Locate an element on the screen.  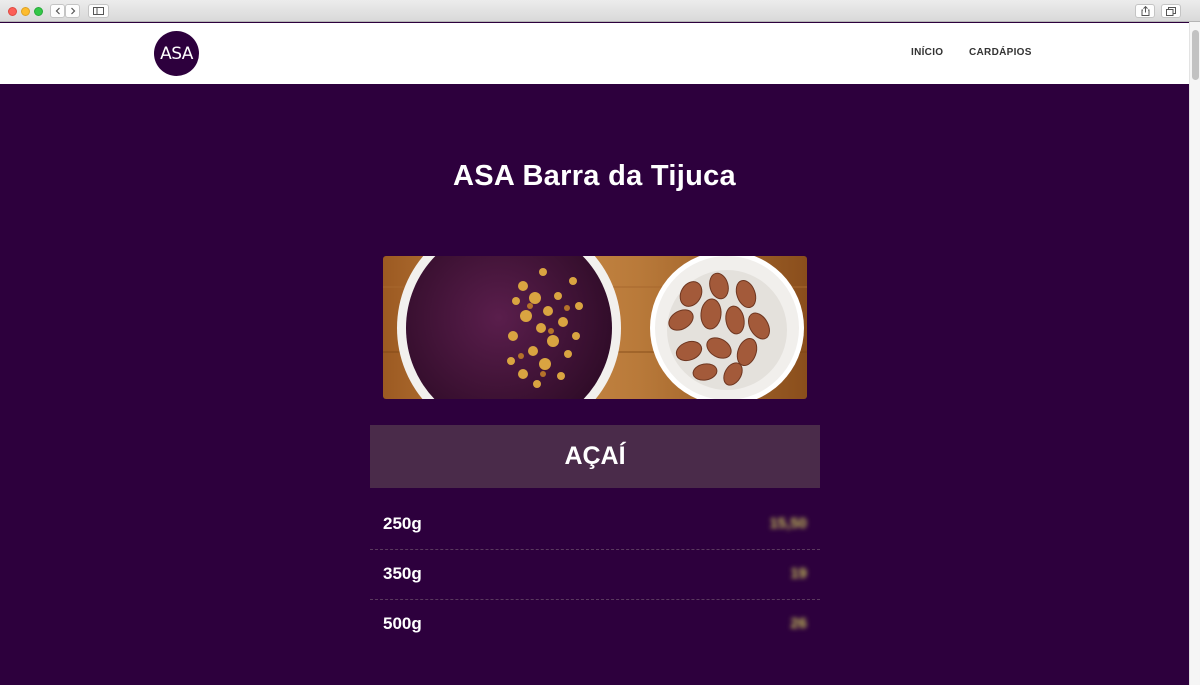
site-header: ASA INÍCIO CARDÁPIOS is located at coordinates (594, 53).